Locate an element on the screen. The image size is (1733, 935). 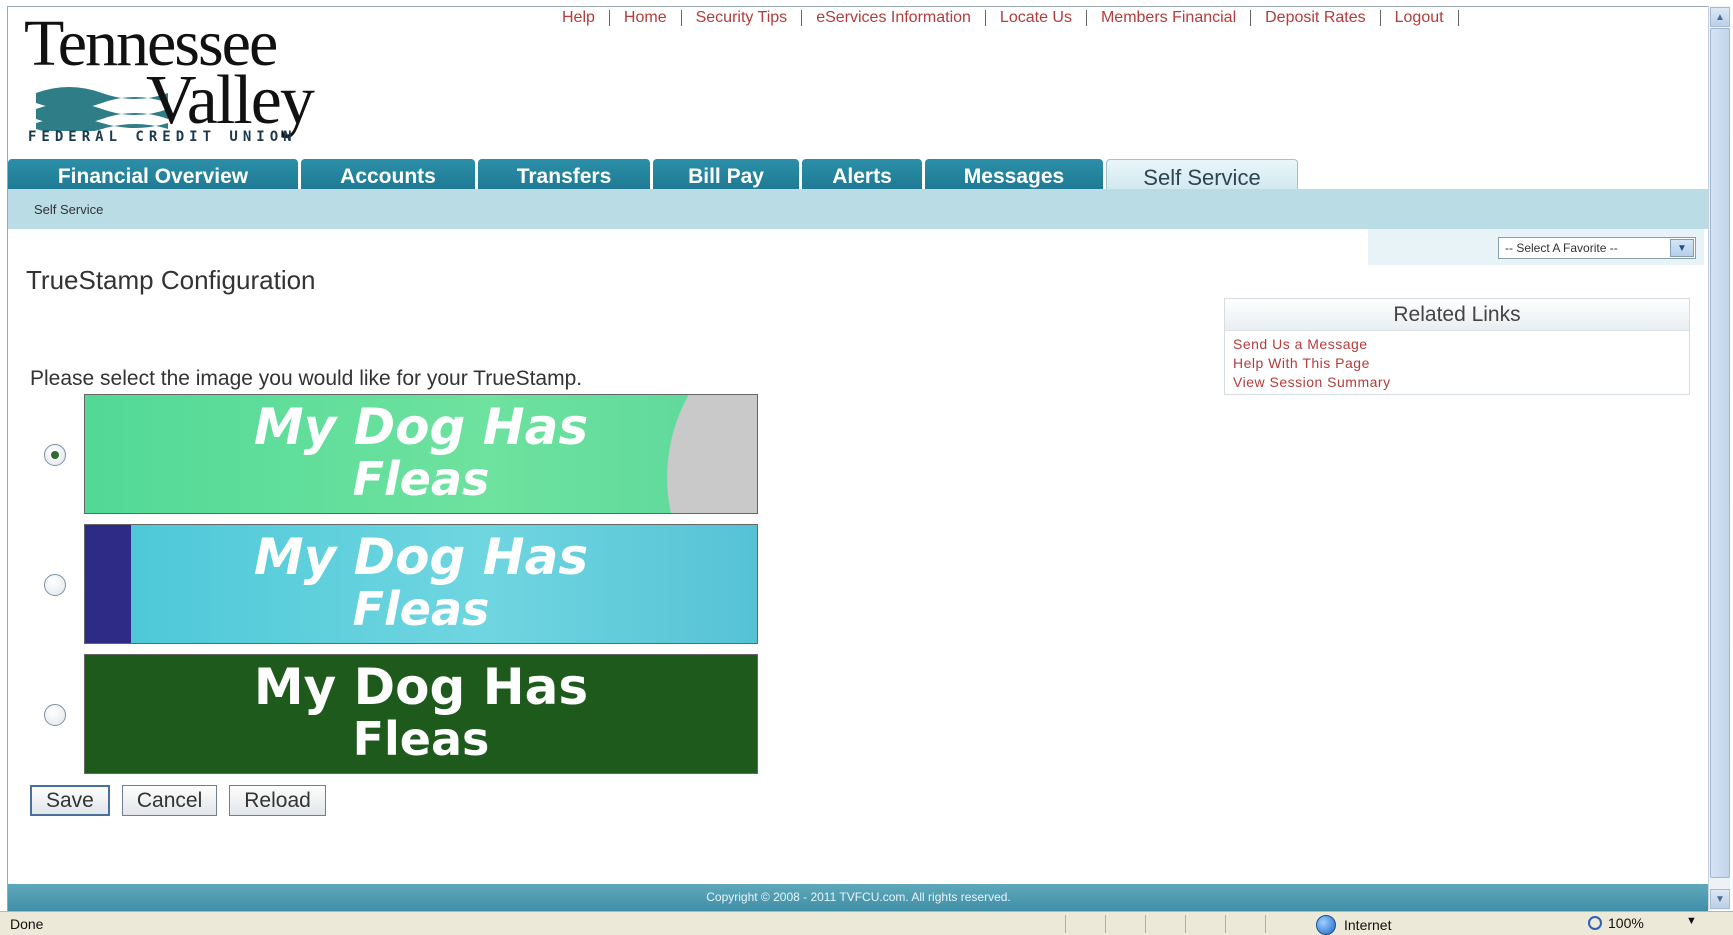
link-home: Home is located at coordinates (646, 18).